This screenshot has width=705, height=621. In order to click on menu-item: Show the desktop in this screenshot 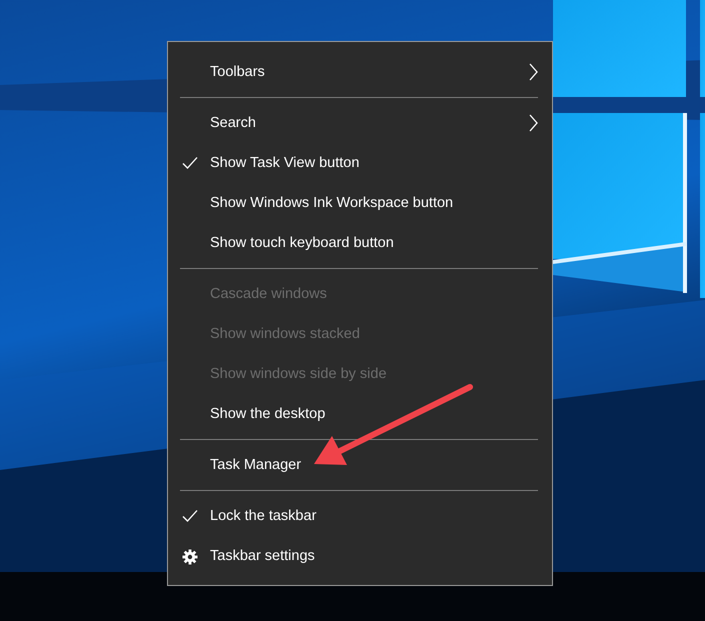, I will do `click(360, 414)`.